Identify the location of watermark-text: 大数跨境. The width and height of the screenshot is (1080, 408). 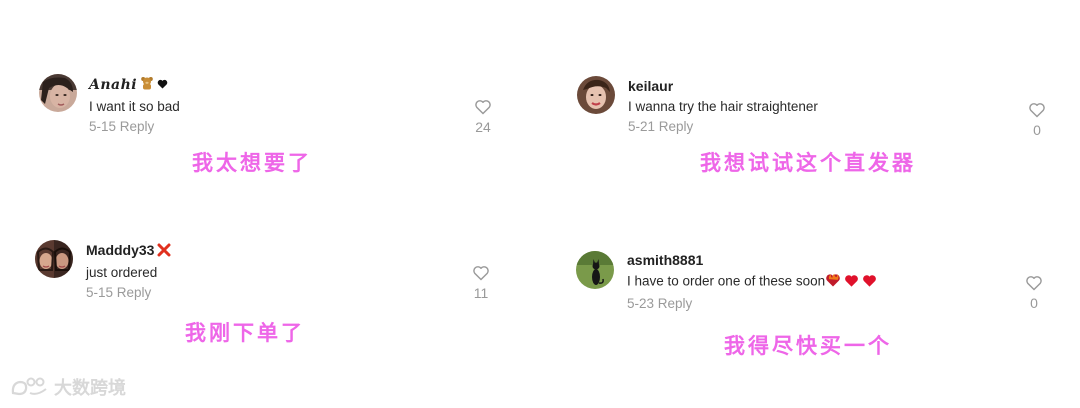
(90, 388).